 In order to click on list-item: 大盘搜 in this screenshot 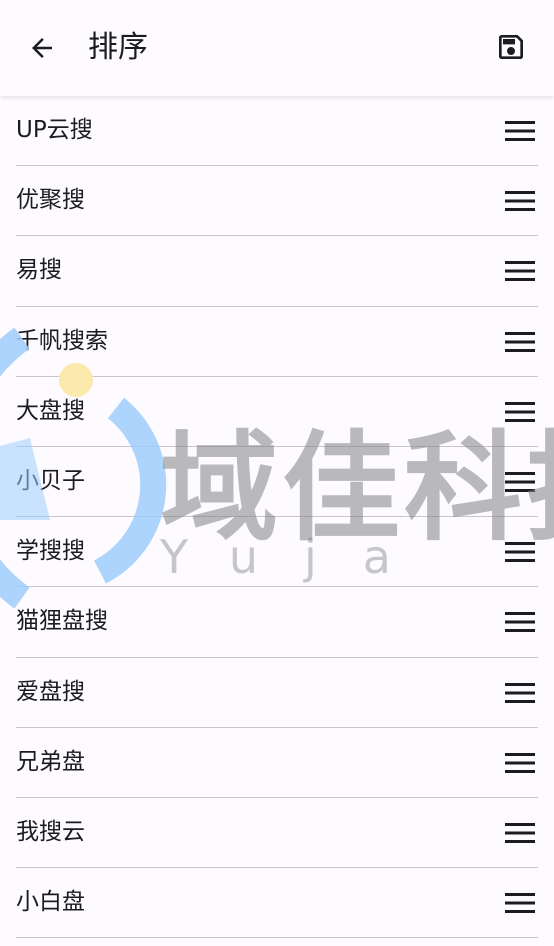, I will do `click(277, 412)`.